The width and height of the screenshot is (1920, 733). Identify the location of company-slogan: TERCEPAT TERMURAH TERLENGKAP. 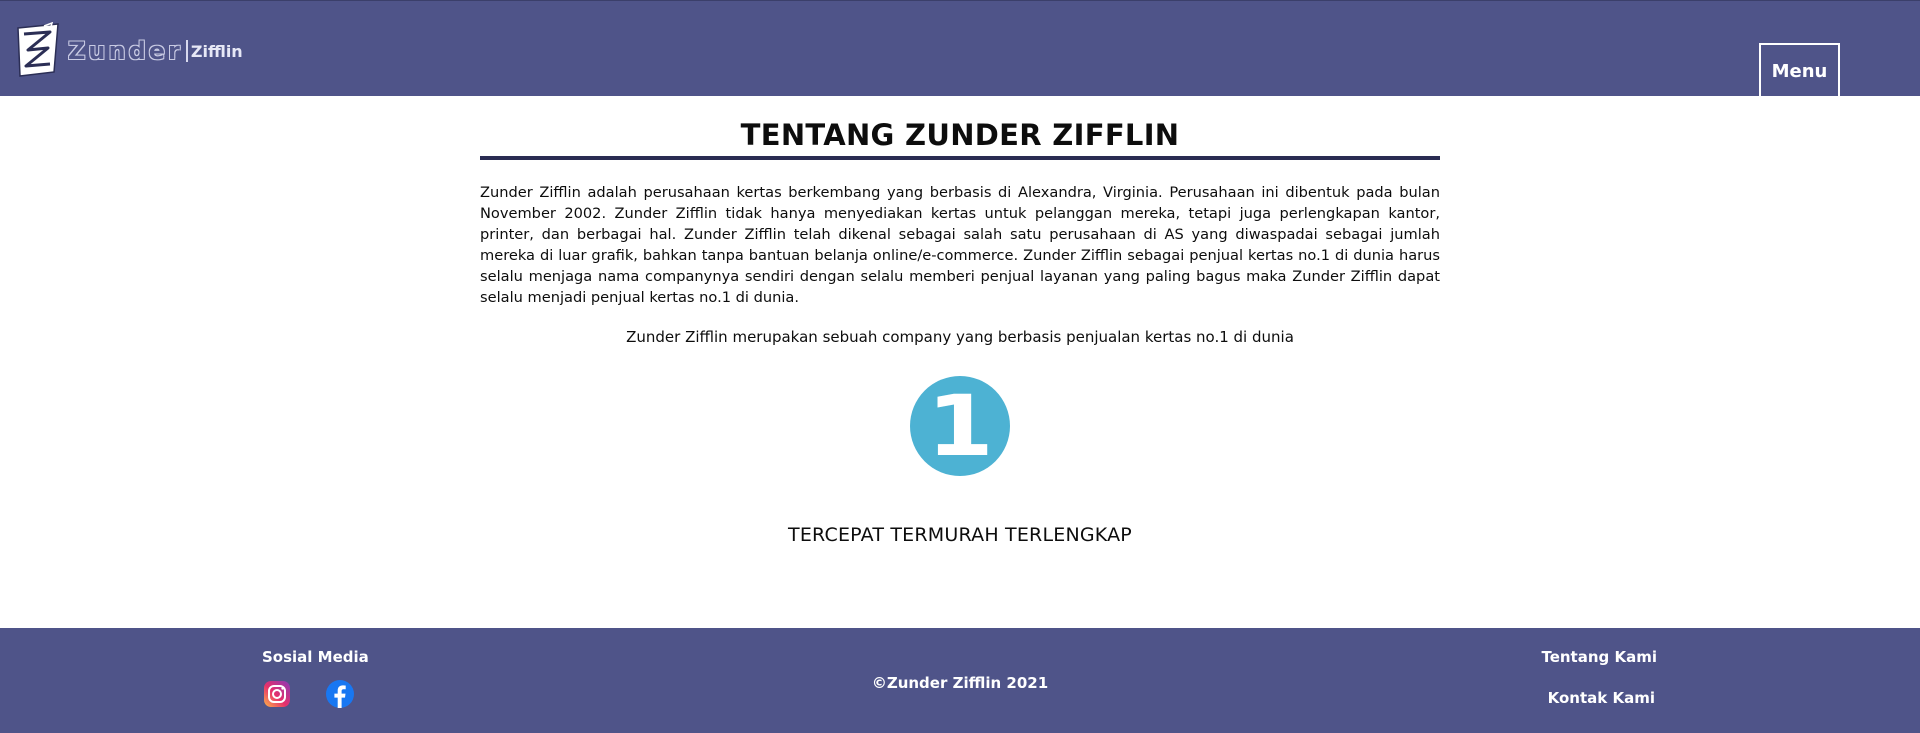
(960, 535).